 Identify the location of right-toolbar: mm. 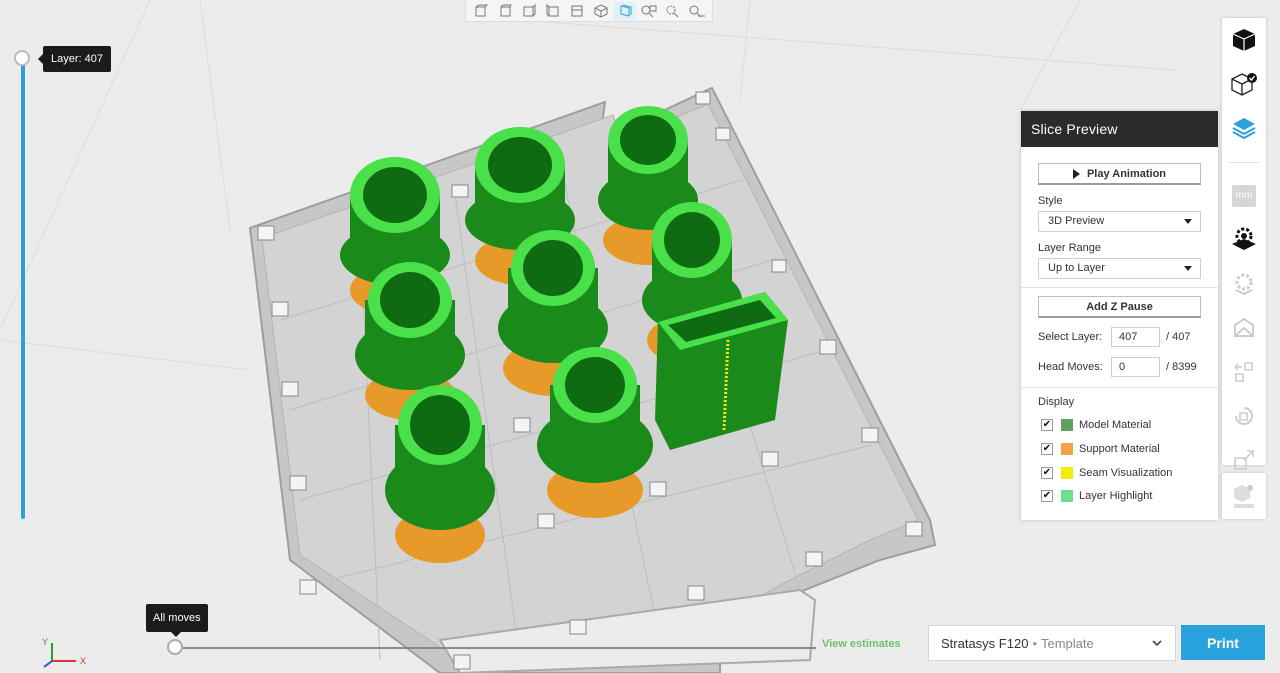
(1244, 244).